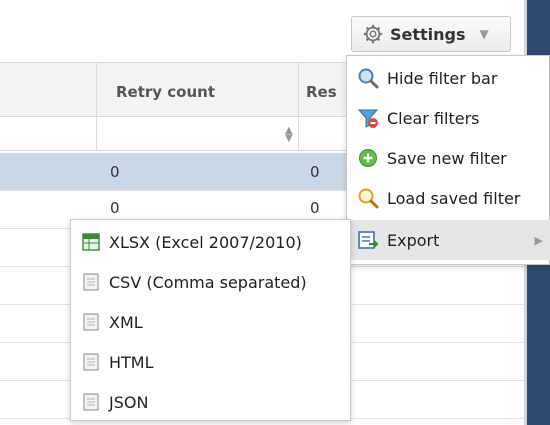 The image size is (550, 425). Describe the element at coordinates (165, 92) in the screenshot. I see `column-header-retry-count: Retry count` at that location.